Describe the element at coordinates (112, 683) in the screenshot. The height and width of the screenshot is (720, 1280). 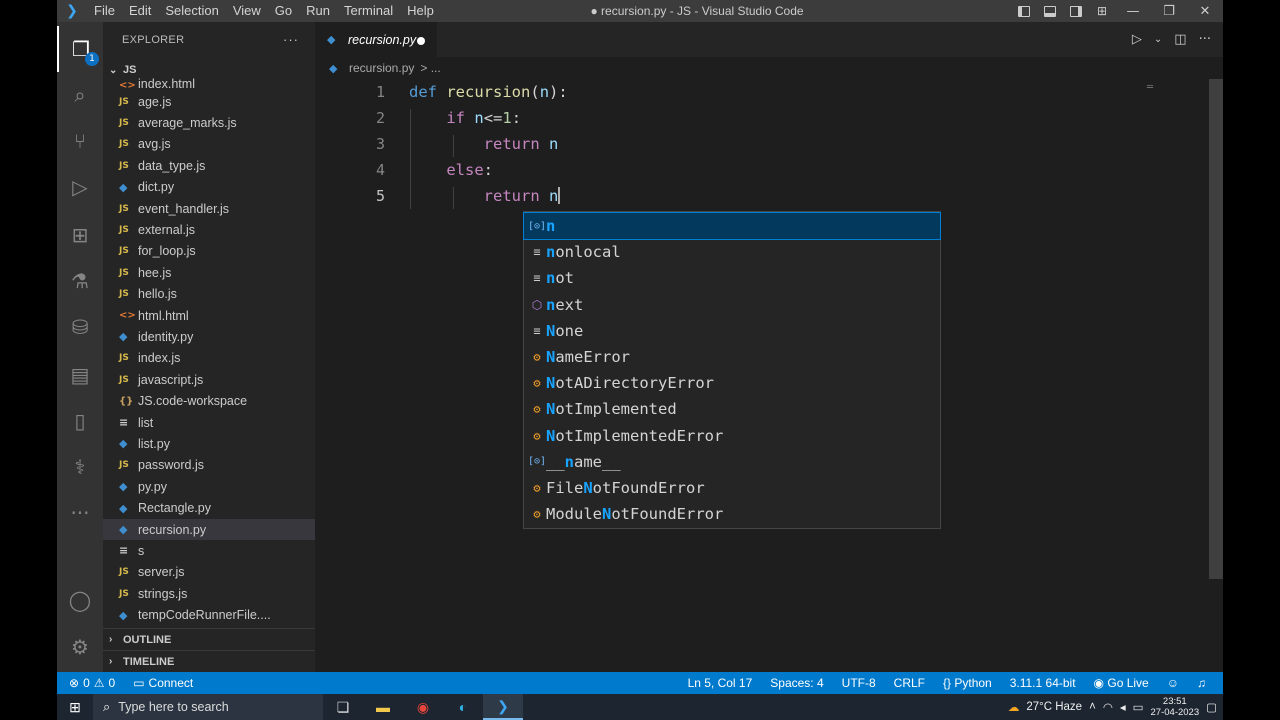
I see `warning-count: 0` at that location.